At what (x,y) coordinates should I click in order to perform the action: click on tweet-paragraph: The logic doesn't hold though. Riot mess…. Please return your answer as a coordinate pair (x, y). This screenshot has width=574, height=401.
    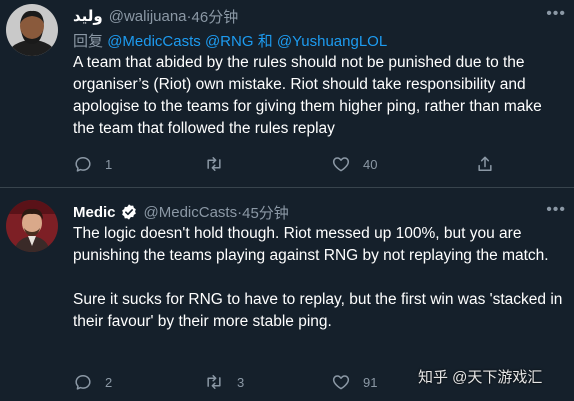
    Looking at the image, I should click on (311, 244).